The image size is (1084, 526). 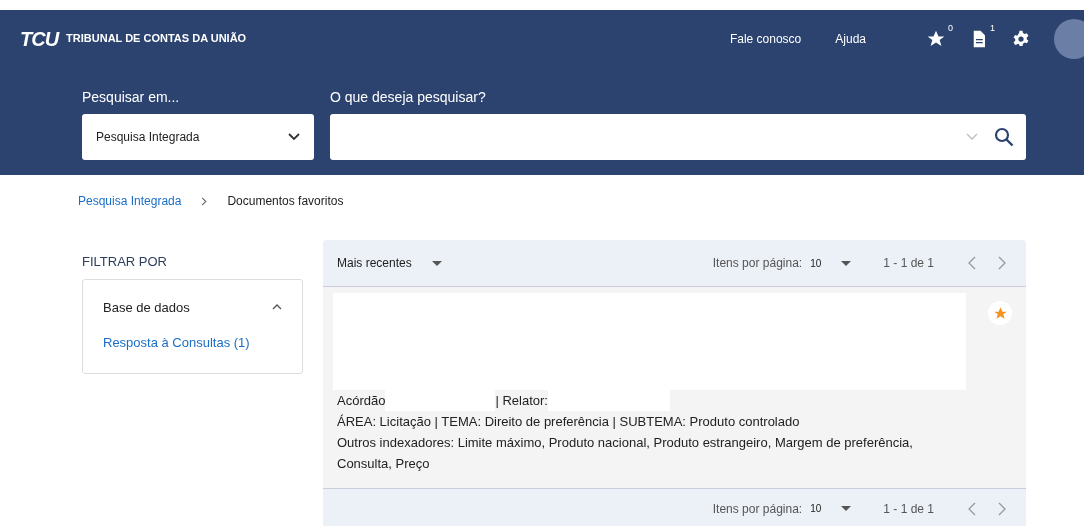 What do you see at coordinates (850, 38) in the screenshot?
I see `header-link: Ajuda` at bounding box center [850, 38].